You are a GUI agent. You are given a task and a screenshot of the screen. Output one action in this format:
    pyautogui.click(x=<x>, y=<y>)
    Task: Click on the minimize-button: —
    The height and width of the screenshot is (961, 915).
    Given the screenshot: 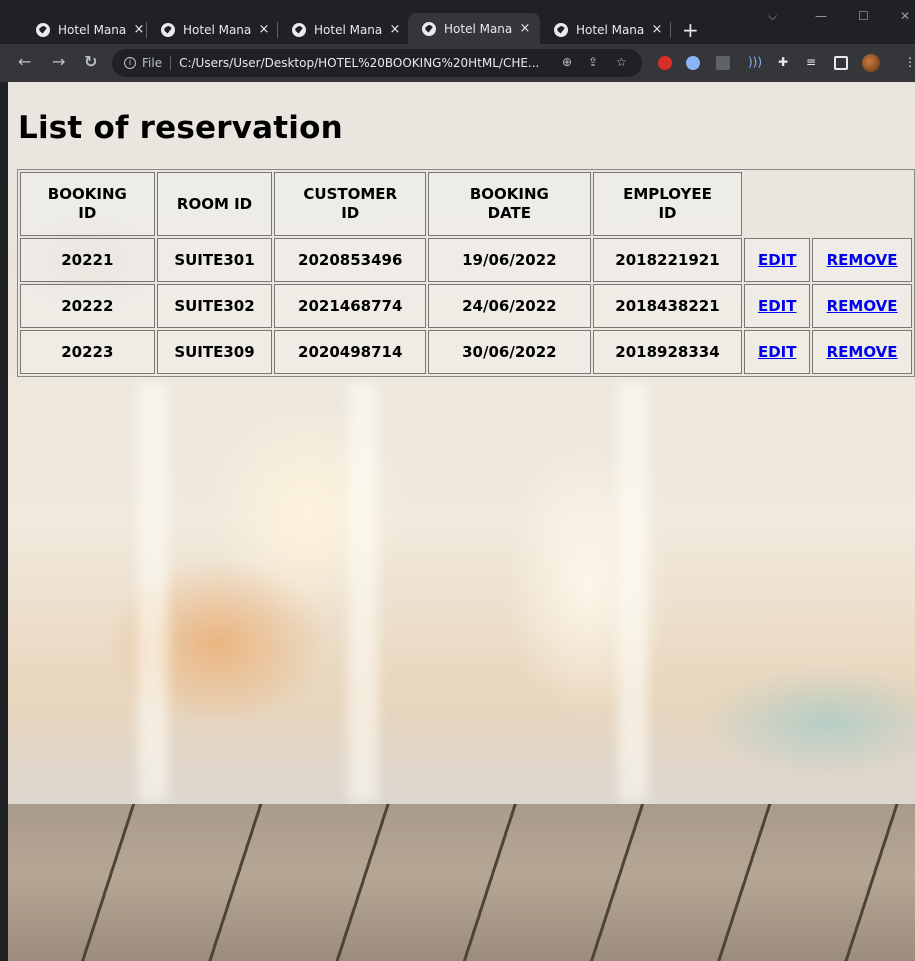 What is the action you would take?
    pyautogui.click(x=821, y=16)
    